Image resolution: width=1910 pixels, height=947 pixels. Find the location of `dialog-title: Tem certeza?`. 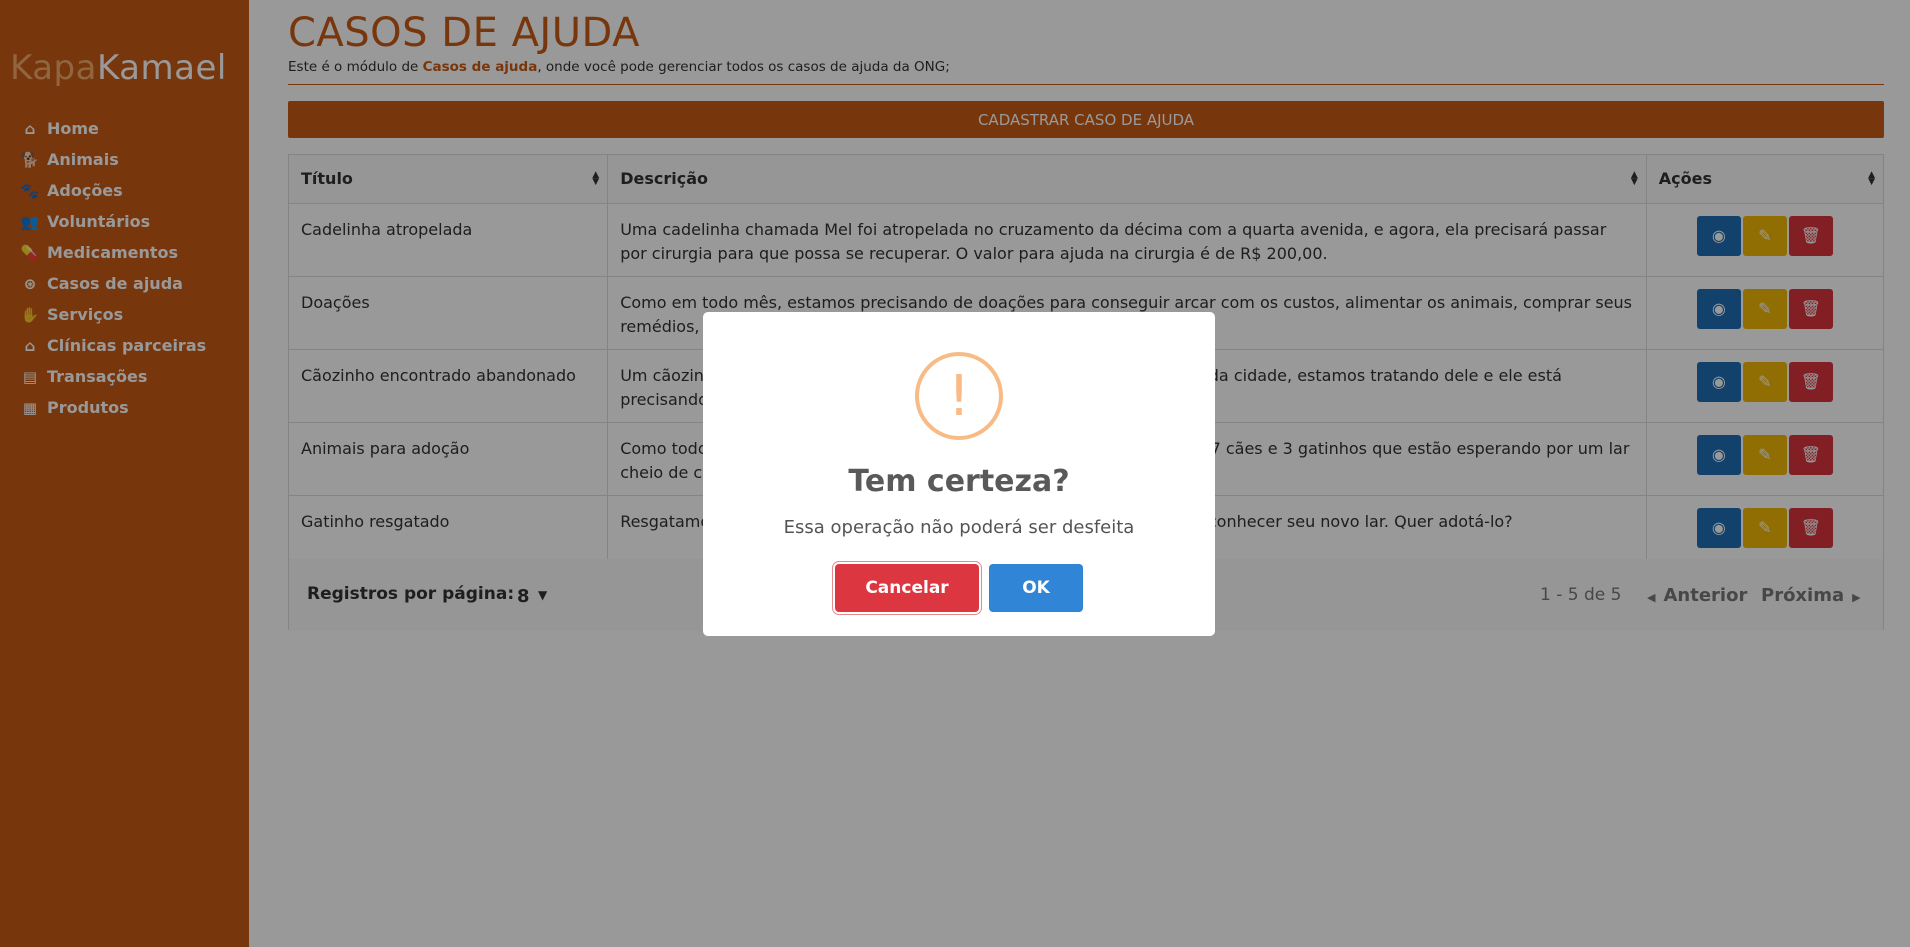

dialog-title: Tem certeza? is located at coordinates (959, 481).